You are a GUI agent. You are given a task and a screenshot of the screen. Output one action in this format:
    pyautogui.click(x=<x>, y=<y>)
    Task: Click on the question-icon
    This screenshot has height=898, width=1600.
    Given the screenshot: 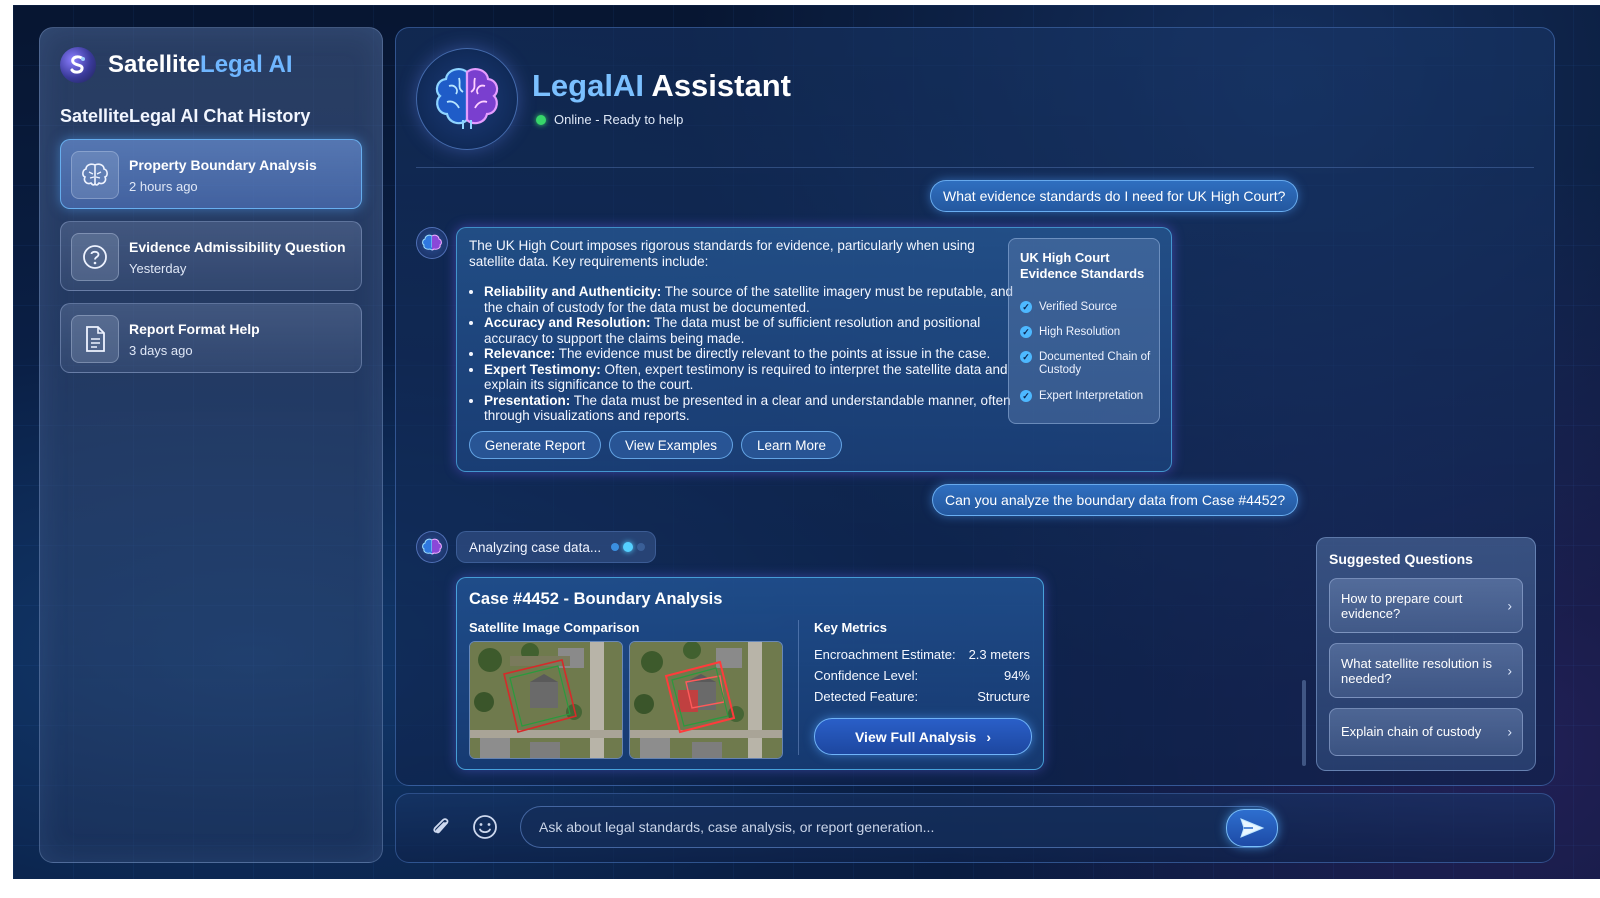 What is the action you would take?
    pyautogui.click(x=95, y=257)
    